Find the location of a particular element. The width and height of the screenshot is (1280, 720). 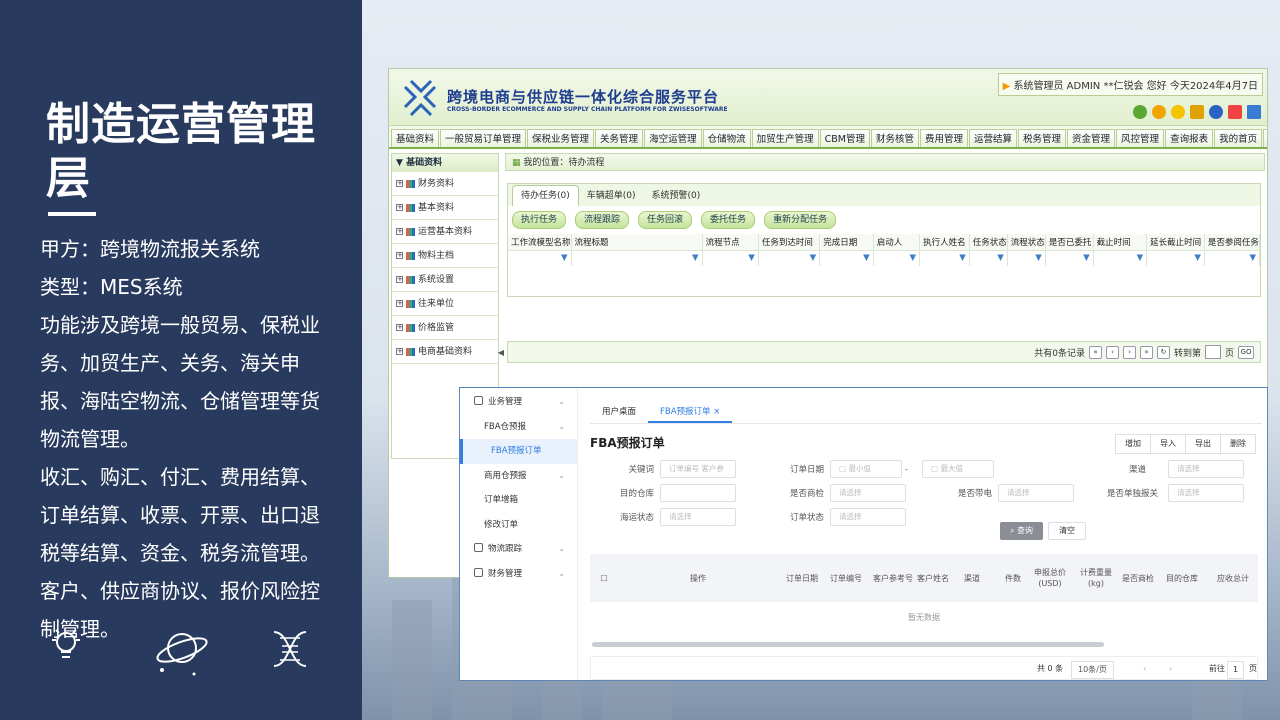

electric-select: 请选择 is located at coordinates (1036, 493).